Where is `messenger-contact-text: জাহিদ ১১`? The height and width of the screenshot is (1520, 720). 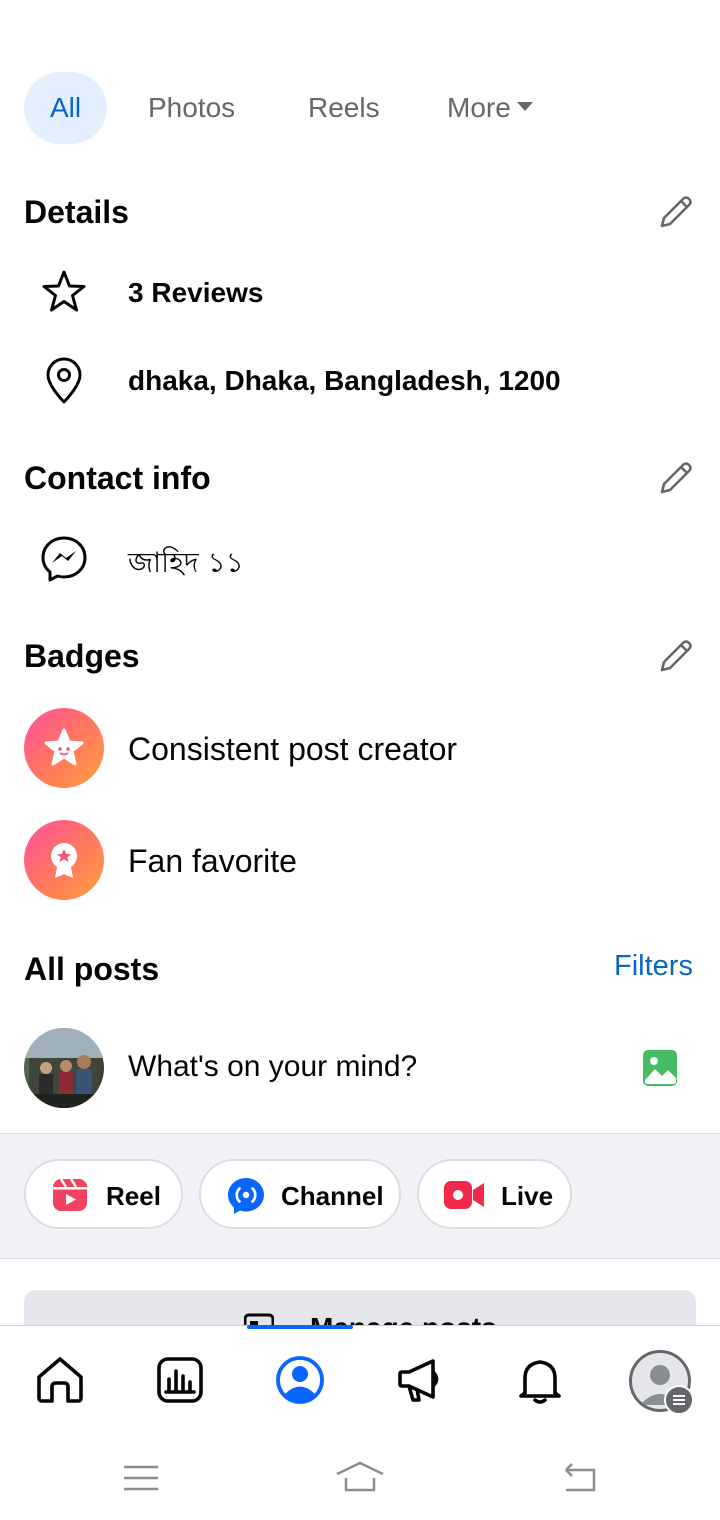 messenger-contact-text: জাহিদ ১১ is located at coordinates (186, 562).